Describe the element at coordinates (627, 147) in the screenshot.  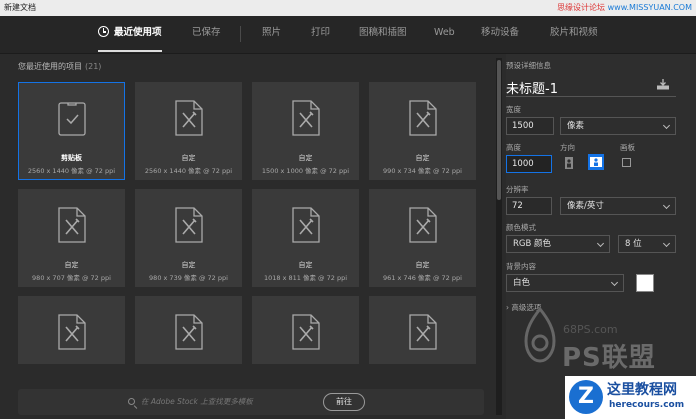
I see `artboard-label: 画板` at that location.